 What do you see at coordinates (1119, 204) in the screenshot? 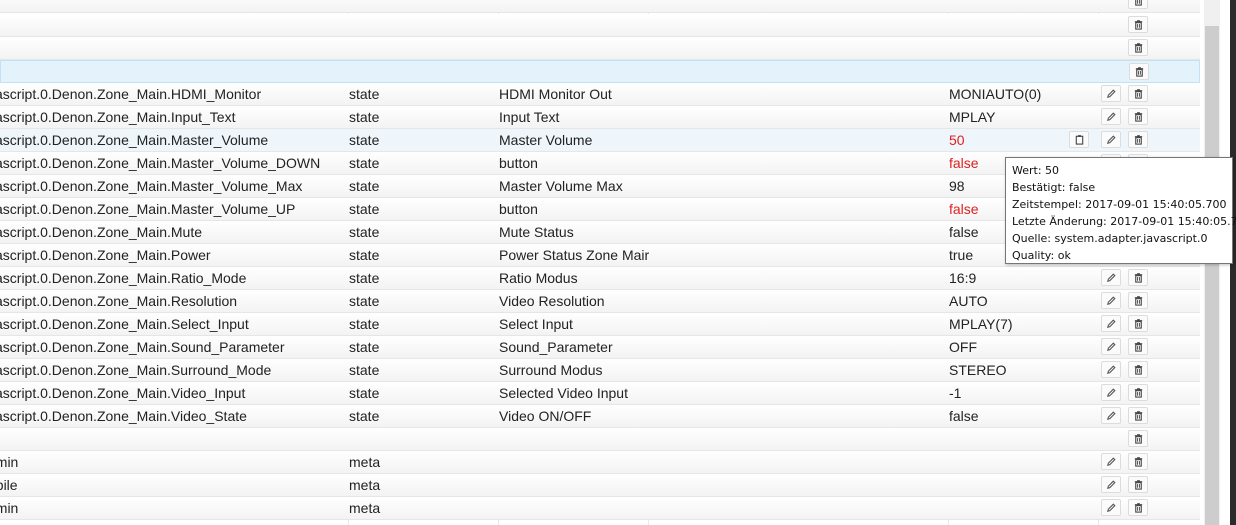
I see `tooltip-line-timestamp: Zeitstempel: 2017-09-01 15:40:05.700` at bounding box center [1119, 204].